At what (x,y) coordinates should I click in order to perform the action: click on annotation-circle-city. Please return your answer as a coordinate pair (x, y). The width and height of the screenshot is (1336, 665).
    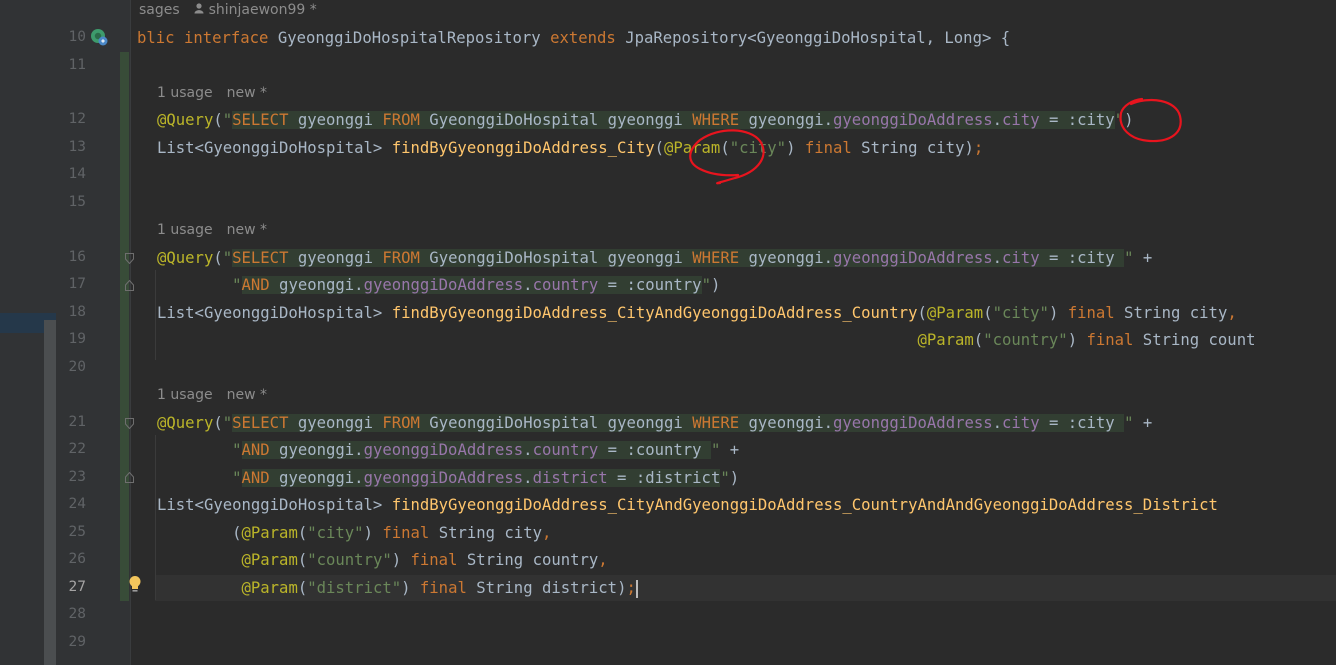
    Looking at the image, I should click on (1150, 120).